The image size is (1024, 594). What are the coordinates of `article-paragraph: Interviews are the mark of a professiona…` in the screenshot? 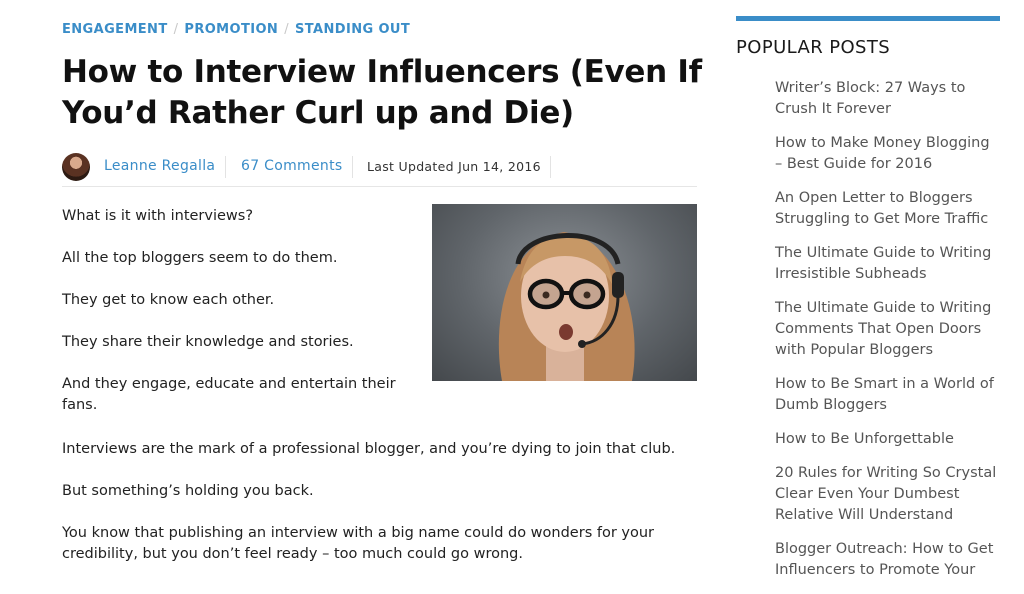 It's located at (369, 449).